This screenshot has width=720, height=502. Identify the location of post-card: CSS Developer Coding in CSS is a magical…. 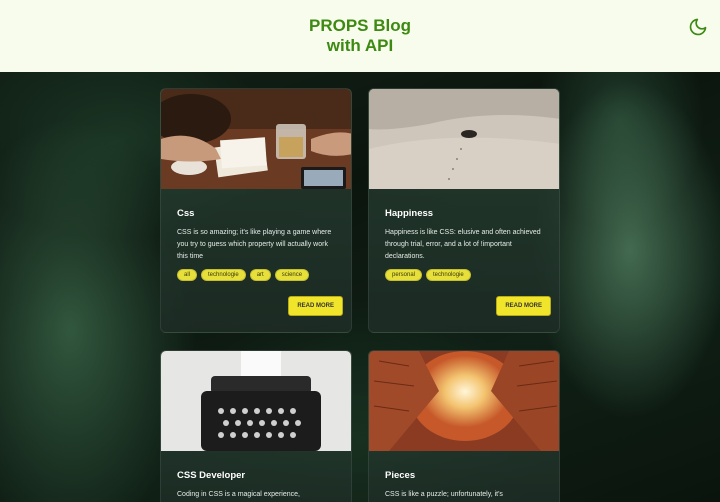
(256, 426).